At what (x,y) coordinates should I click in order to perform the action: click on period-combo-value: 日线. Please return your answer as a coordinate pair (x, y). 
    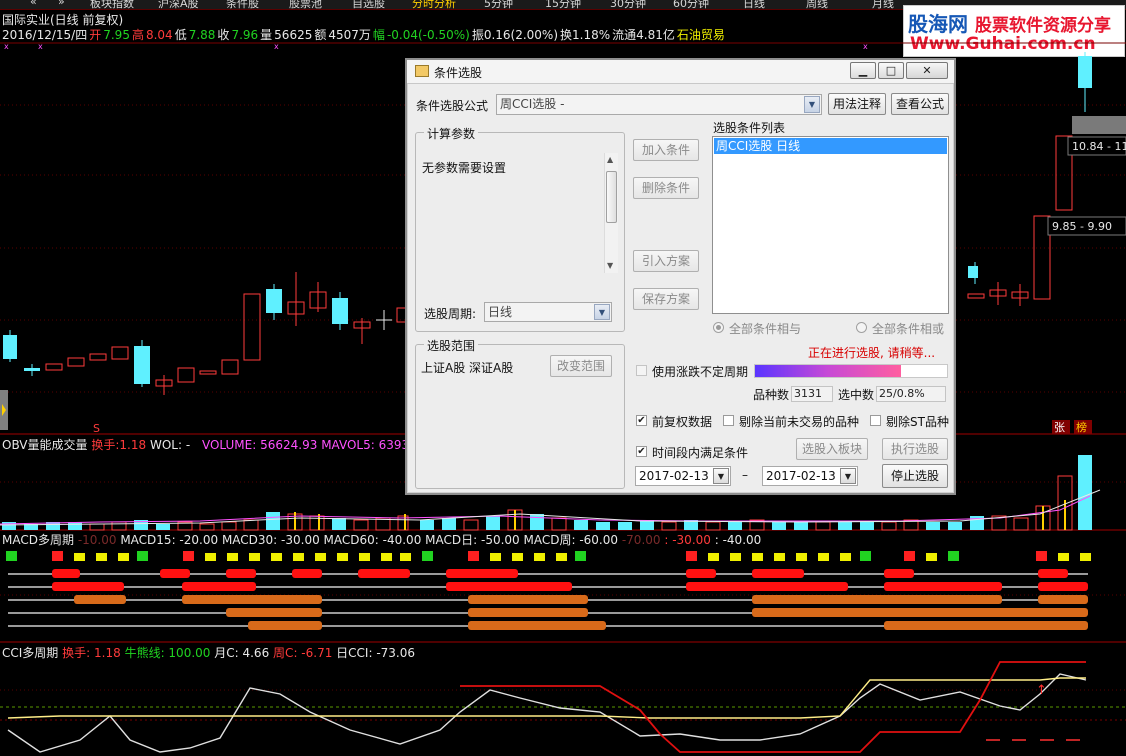
    Looking at the image, I should click on (500, 312).